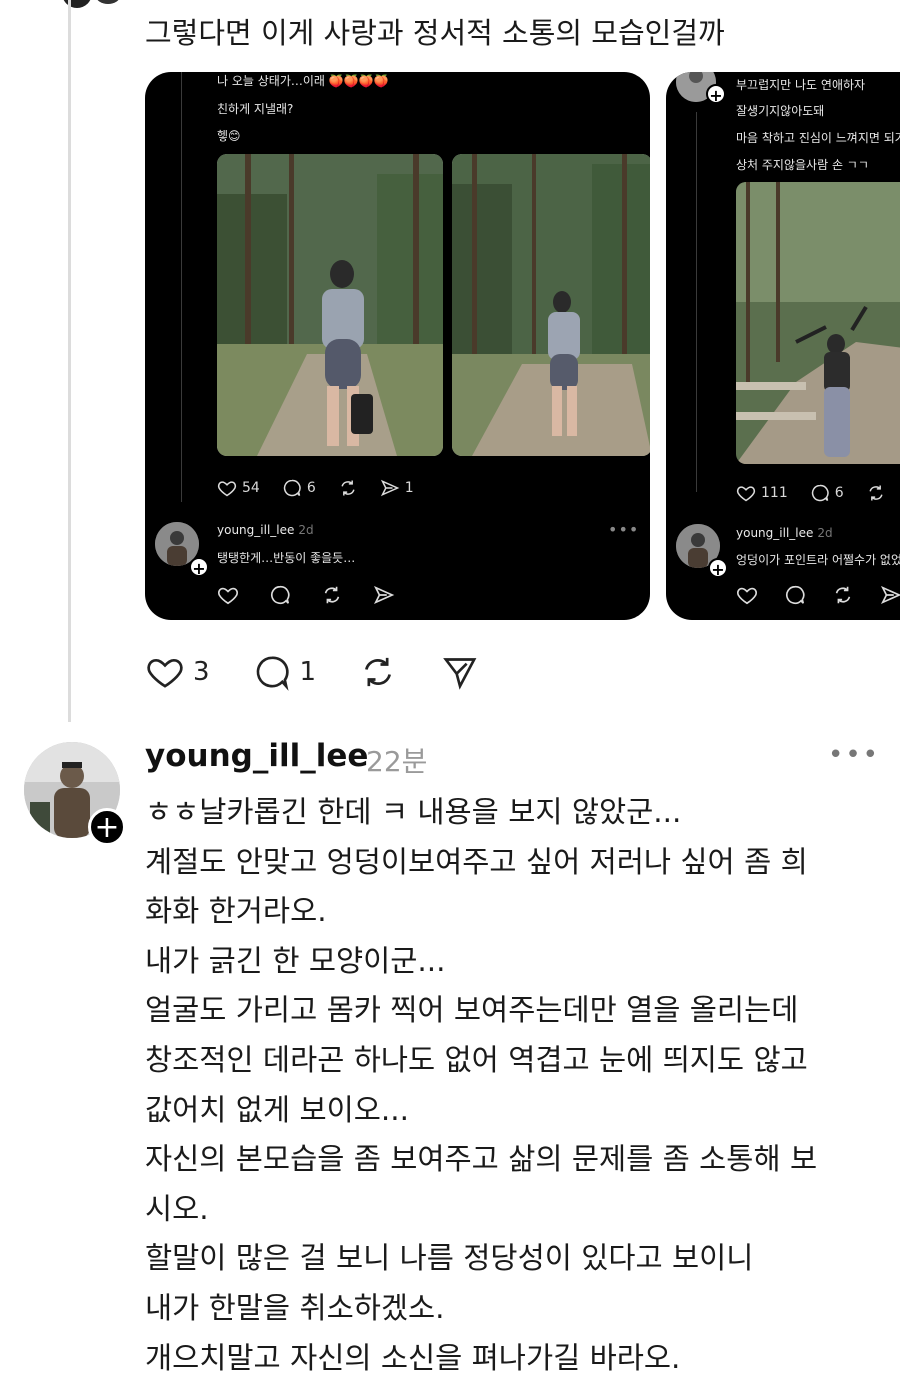 The height and width of the screenshot is (1396, 900). Describe the element at coordinates (413, 1357) in the screenshot. I see `comment-line: 개으치말고 자신의 소신을 펴나가길 바라오.` at that location.